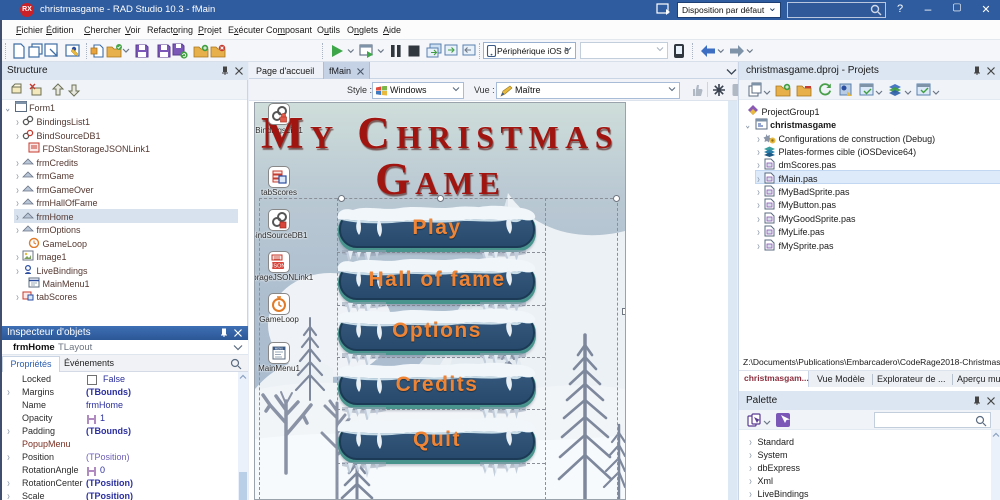 The image size is (1000, 500). I want to click on svg-text: JSON, so click(278, 267).